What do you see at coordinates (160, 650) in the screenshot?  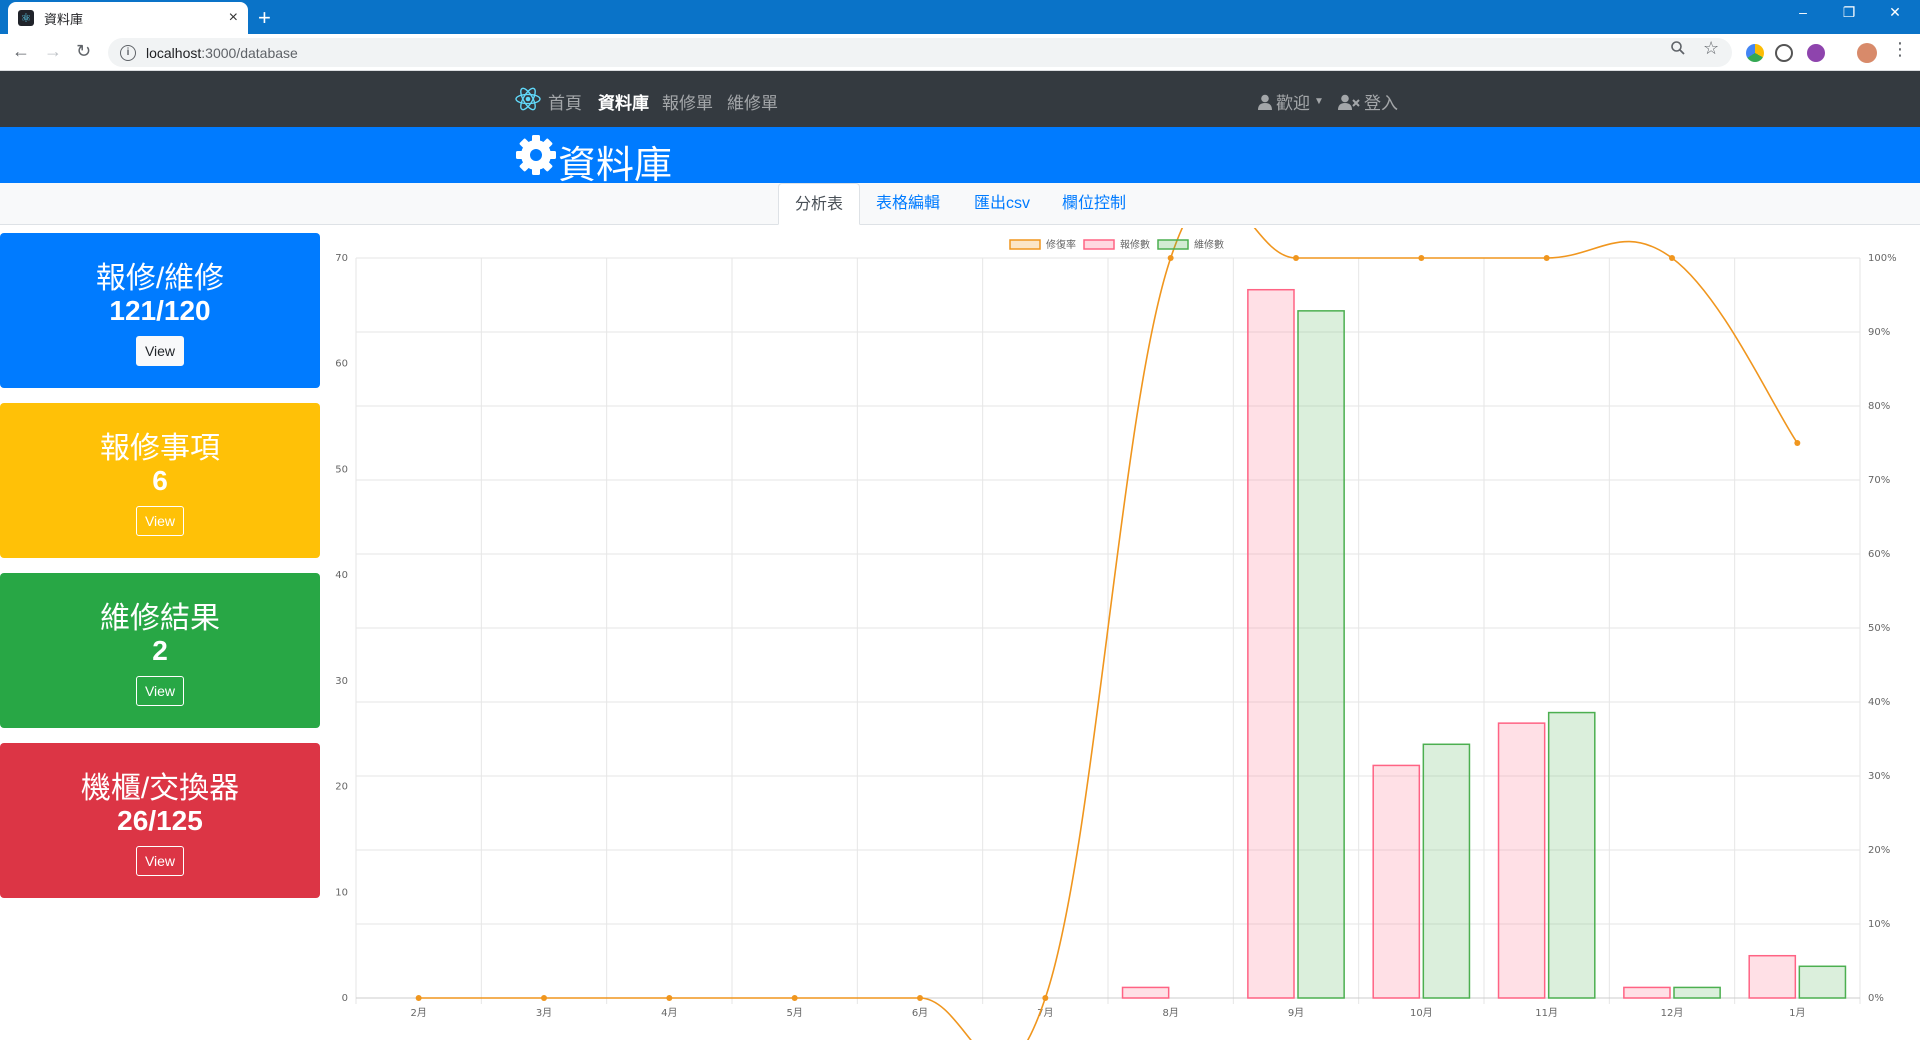 I see `card-value: 2` at bounding box center [160, 650].